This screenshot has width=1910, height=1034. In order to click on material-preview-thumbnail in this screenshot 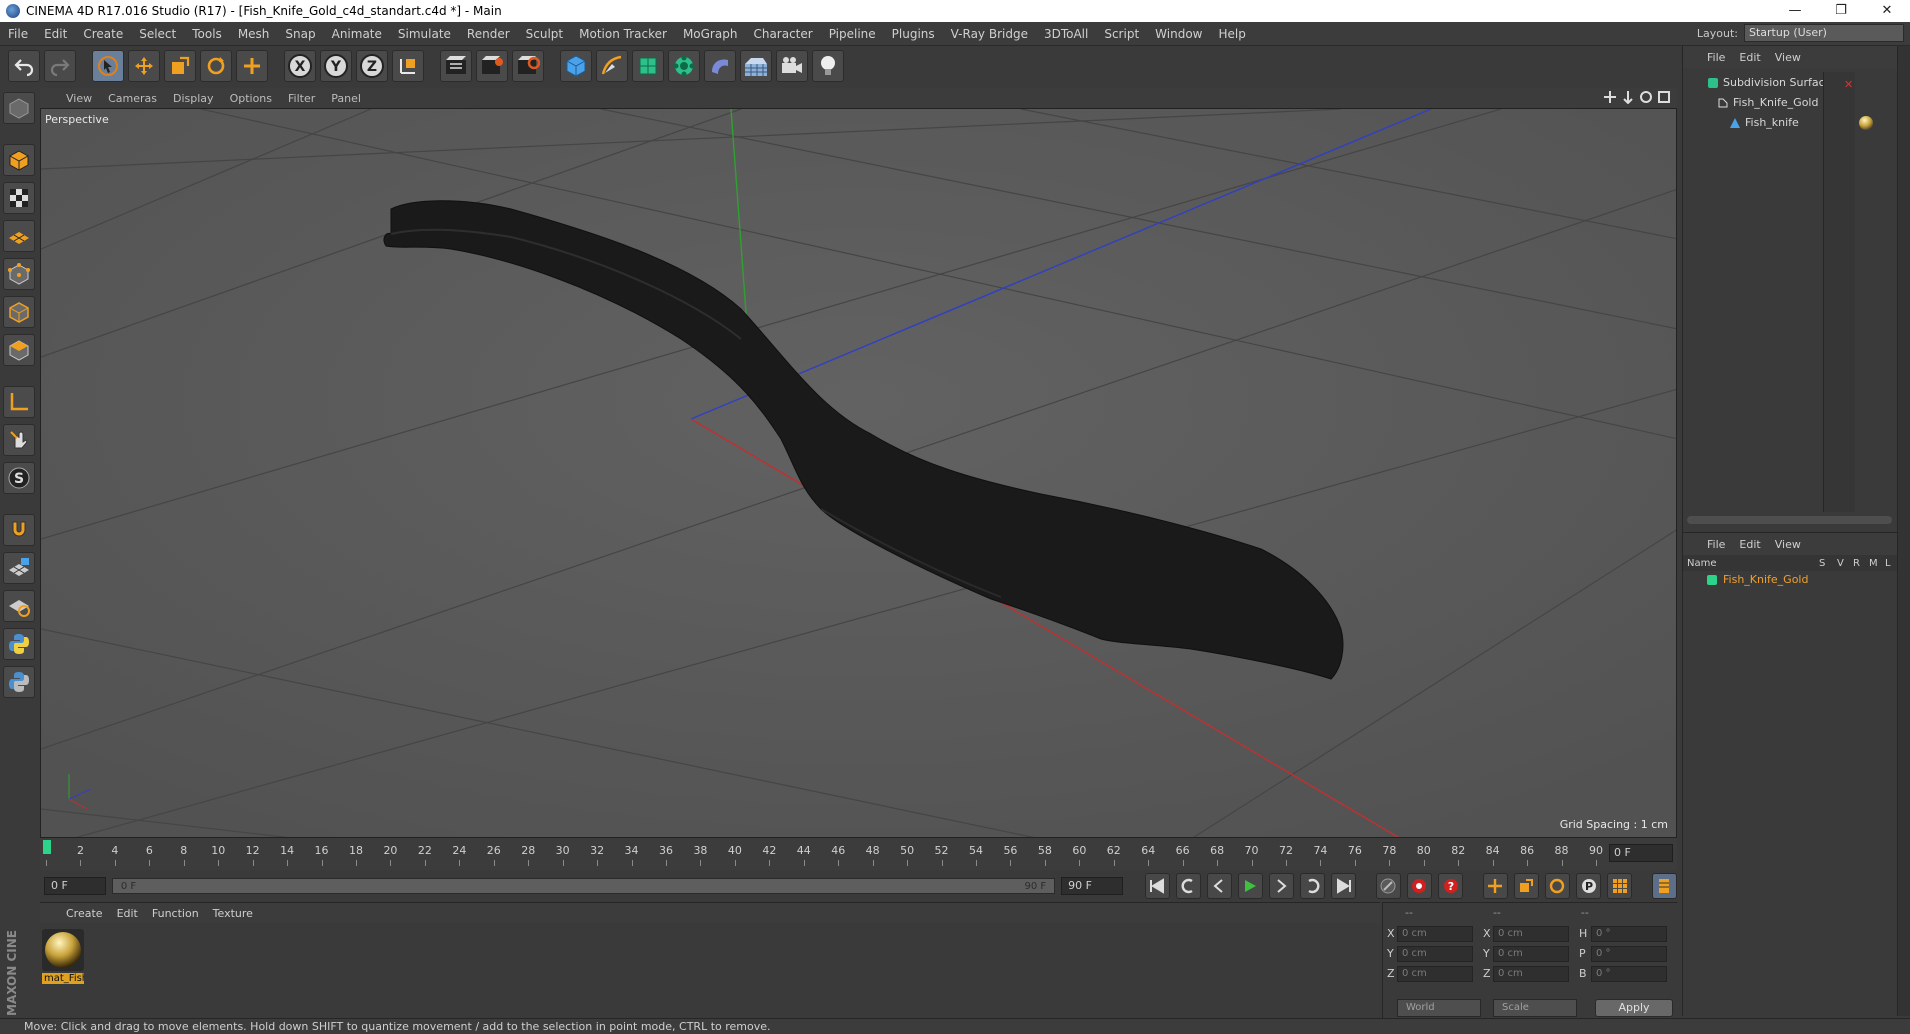, I will do `click(63, 950)`.